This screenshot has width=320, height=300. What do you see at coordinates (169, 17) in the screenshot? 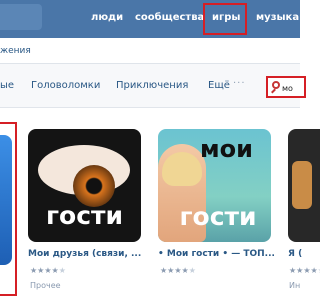
I see `nav-link-communities: сообщества` at bounding box center [169, 17].